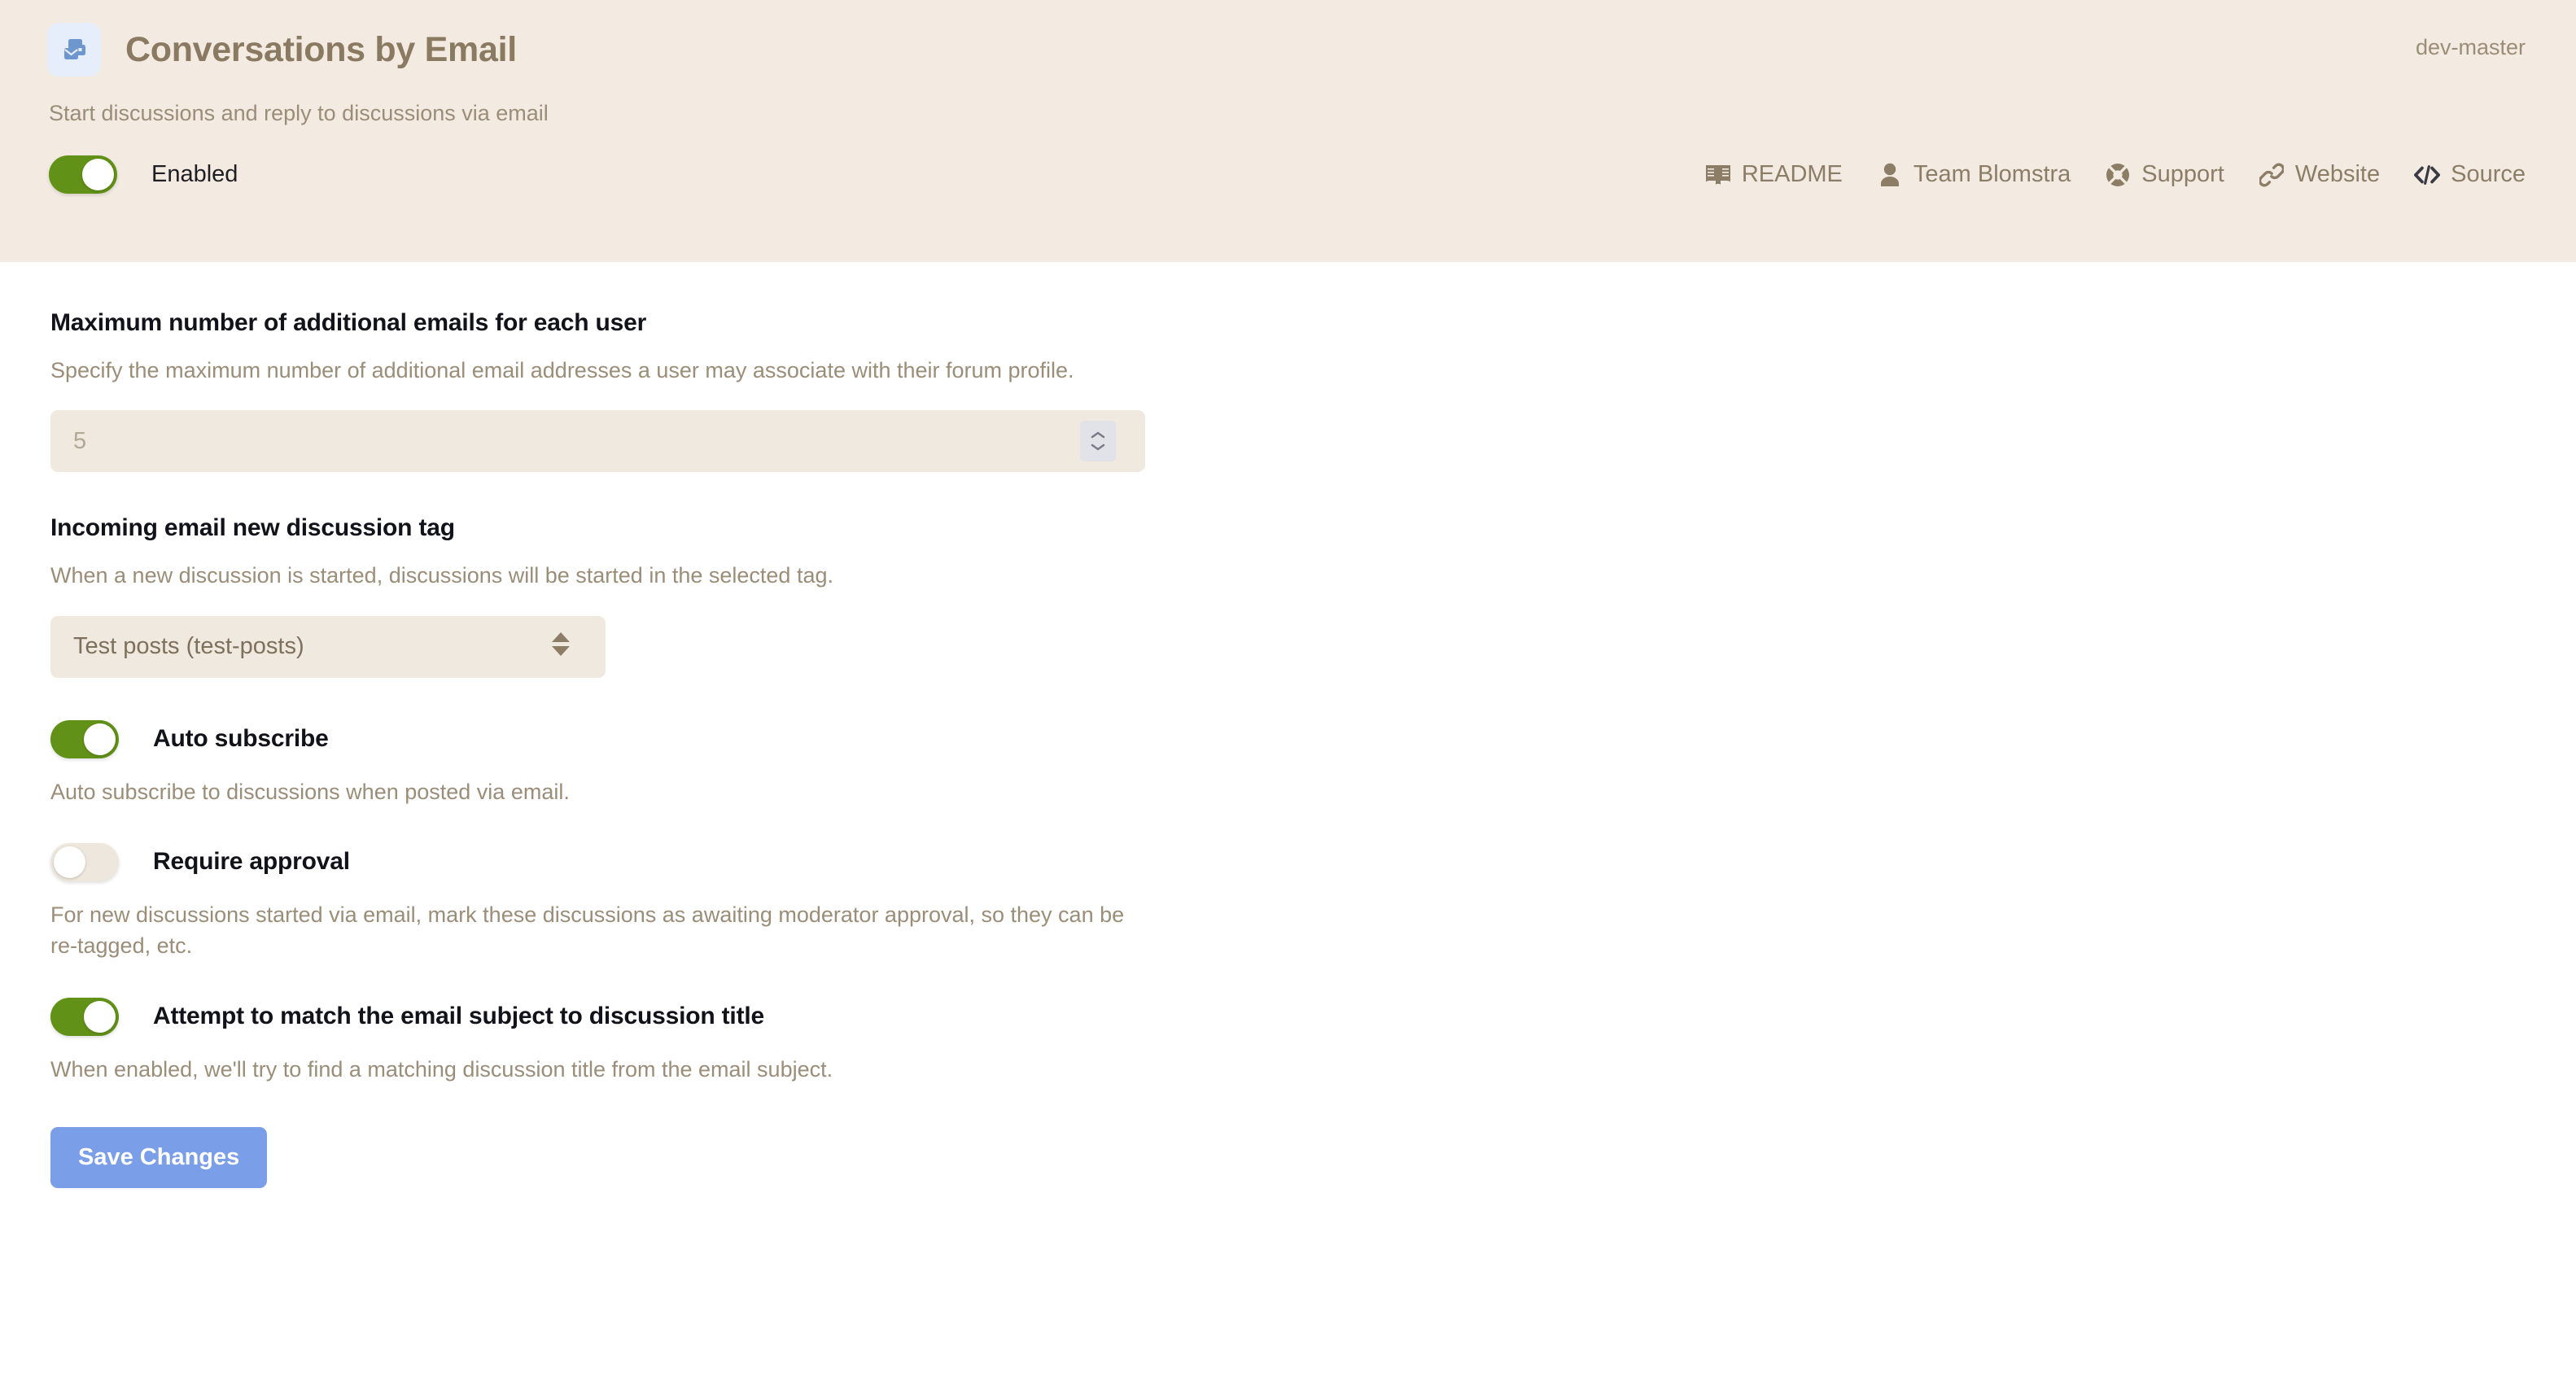 The width and height of the screenshot is (2576, 1394). I want to click on version-badge: dev-master, so click(2470, 47).